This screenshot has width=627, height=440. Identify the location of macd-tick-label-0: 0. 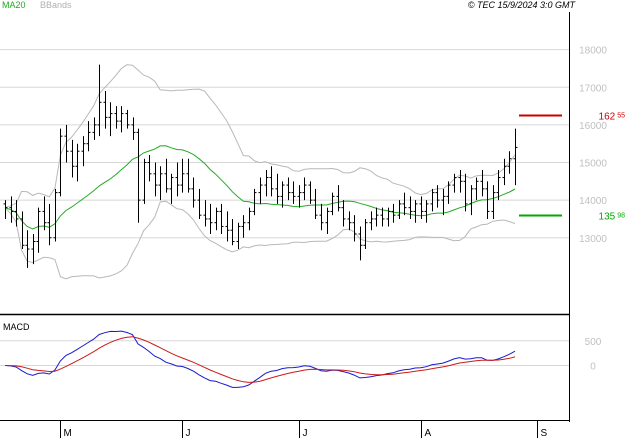
(593, 367).